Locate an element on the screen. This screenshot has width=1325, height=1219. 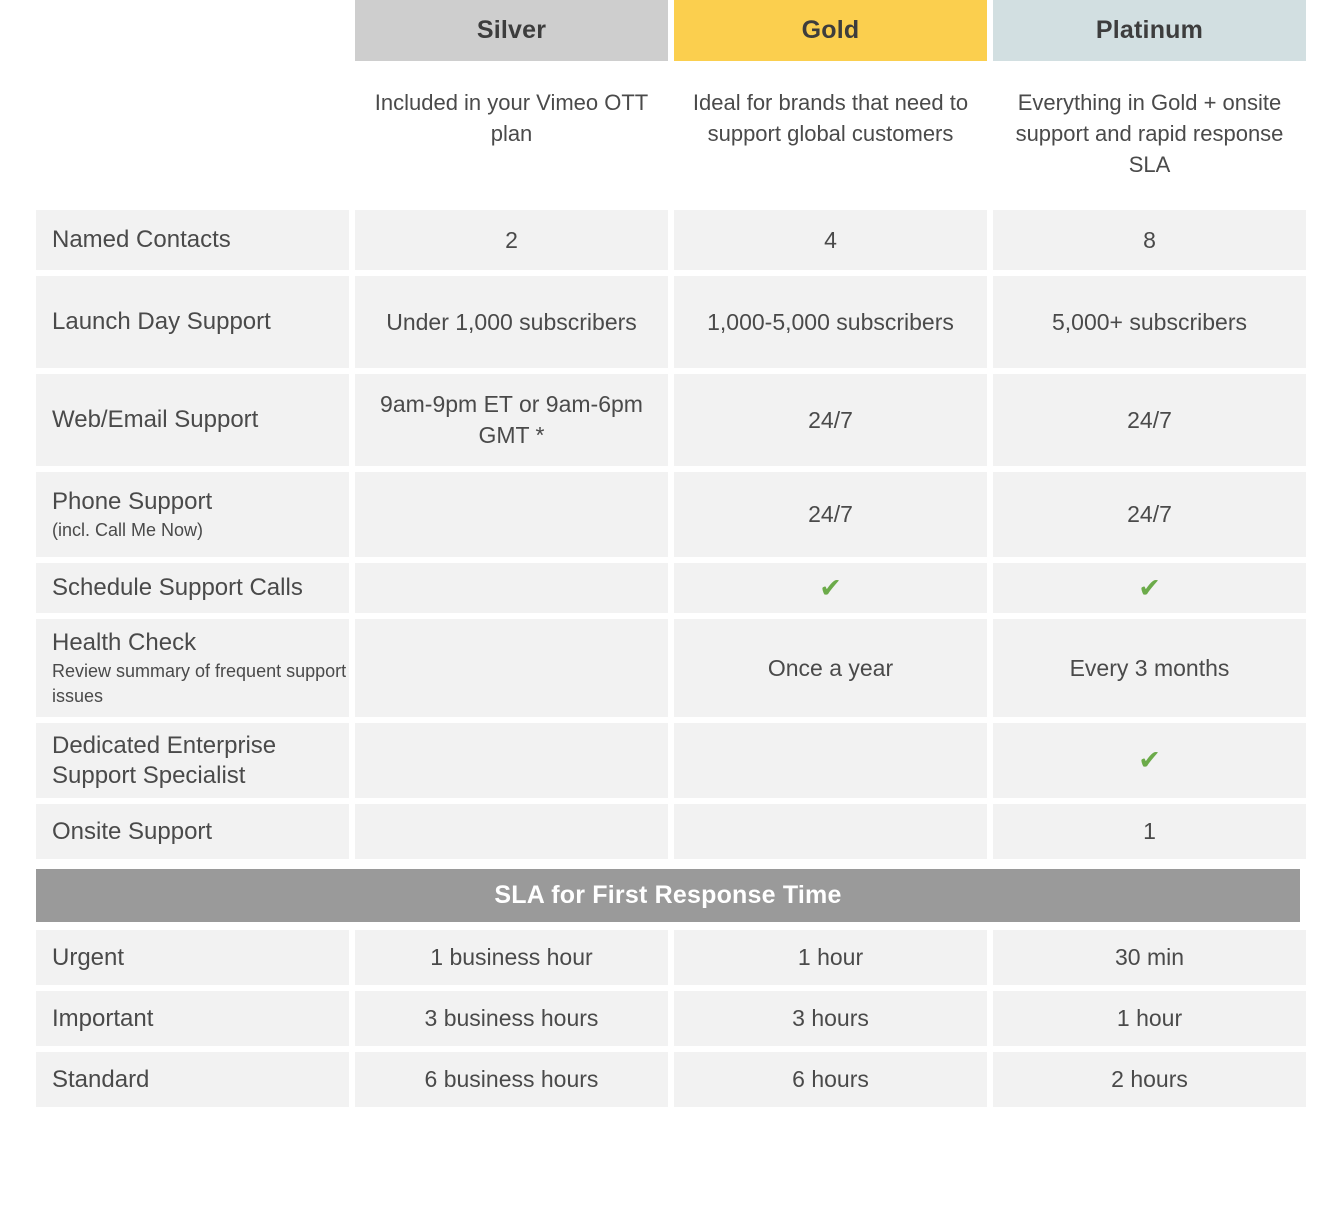
feature-sublabel-text: (incl. Call Me Now) is located at coordinates (128, 529).